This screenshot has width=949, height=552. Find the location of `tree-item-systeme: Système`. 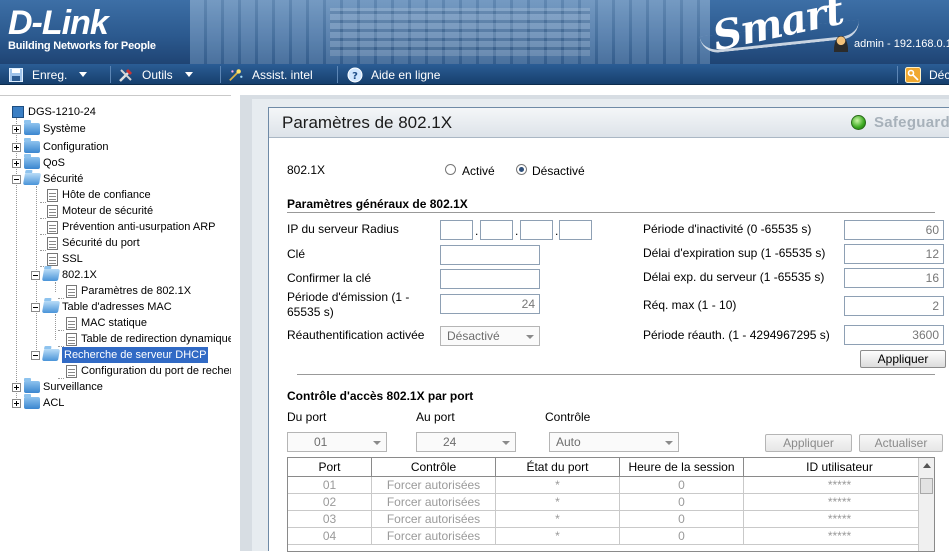

tree-item-systeme: Système is located at coordinates (49, 128).